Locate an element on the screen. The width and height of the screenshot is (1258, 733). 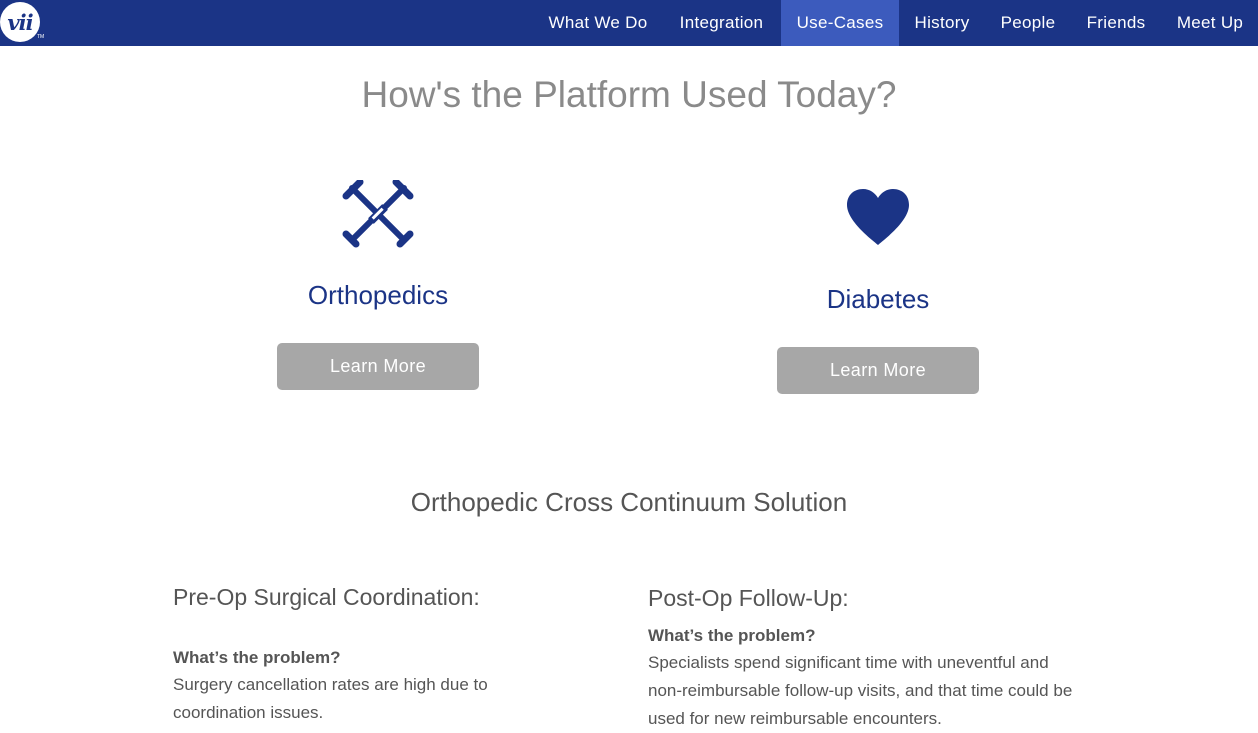
nav-item-label: People is located at coordinates (1028, 22).